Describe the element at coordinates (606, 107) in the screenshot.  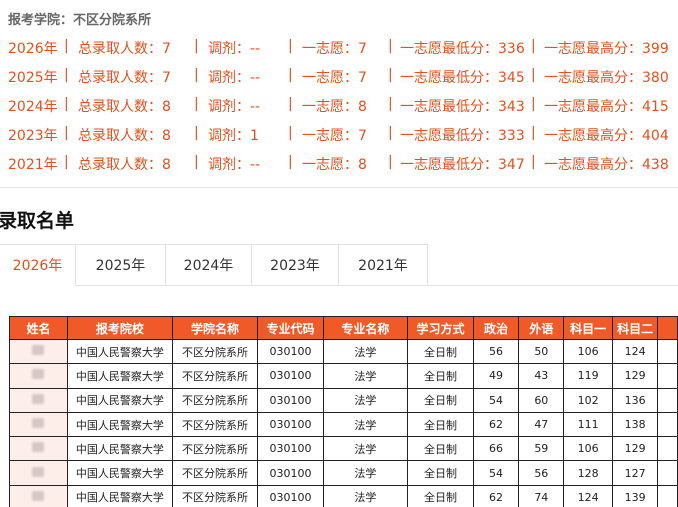
I see `stat-max: 一志愿最高分：415` at that location.